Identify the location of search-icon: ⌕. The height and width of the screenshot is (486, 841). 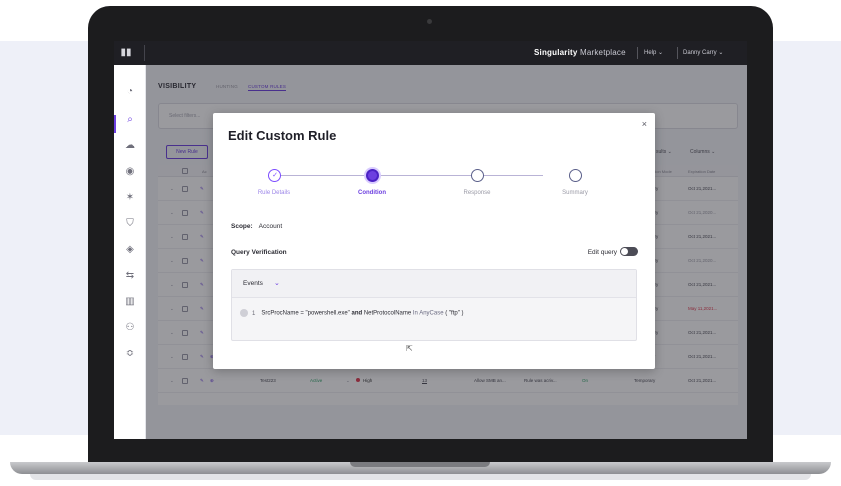
(130, 120).